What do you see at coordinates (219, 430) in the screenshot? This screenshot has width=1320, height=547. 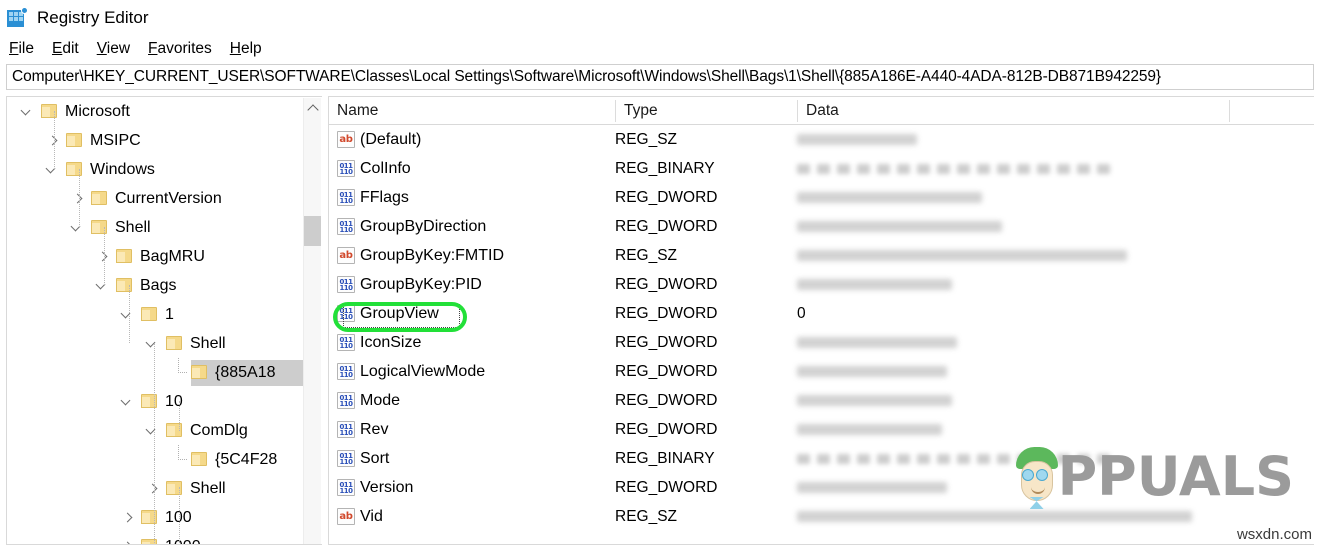 I see `tree-item-label: ComDlg` at bounding box center [219, 430].